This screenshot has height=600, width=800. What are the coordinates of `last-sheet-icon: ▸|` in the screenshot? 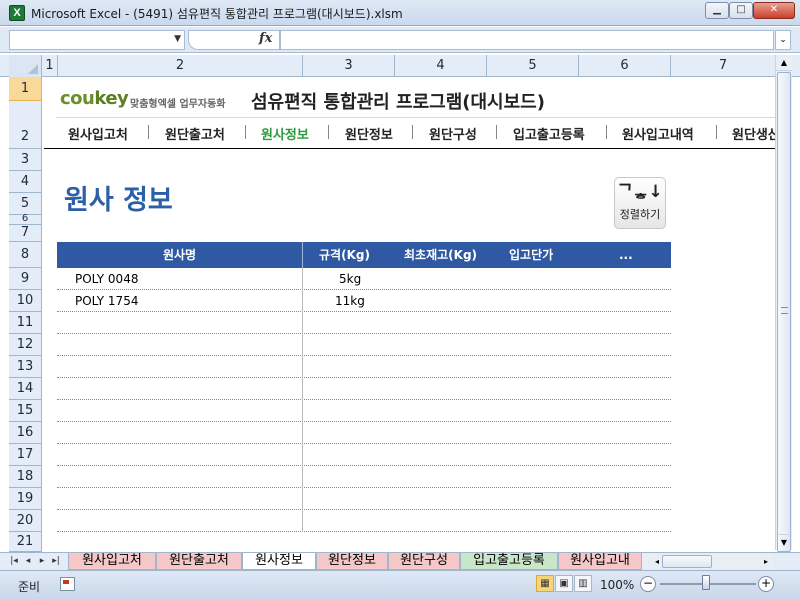 It's located at (56, 561).